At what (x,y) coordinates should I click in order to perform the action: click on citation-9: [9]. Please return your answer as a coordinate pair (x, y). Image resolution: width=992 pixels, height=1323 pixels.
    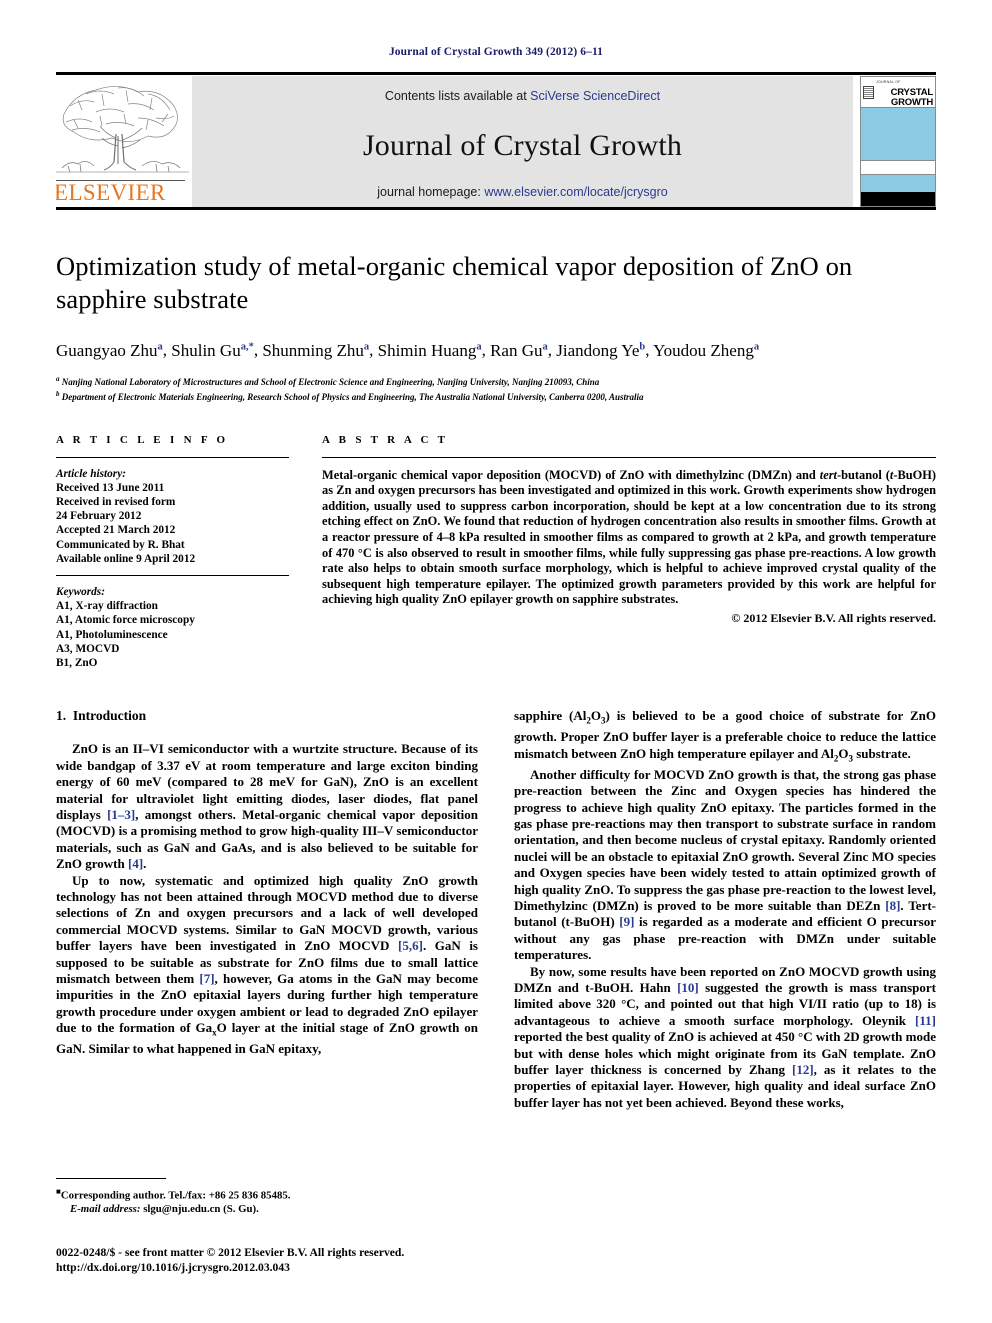
    Looking at the image, I should click on (626, 921).